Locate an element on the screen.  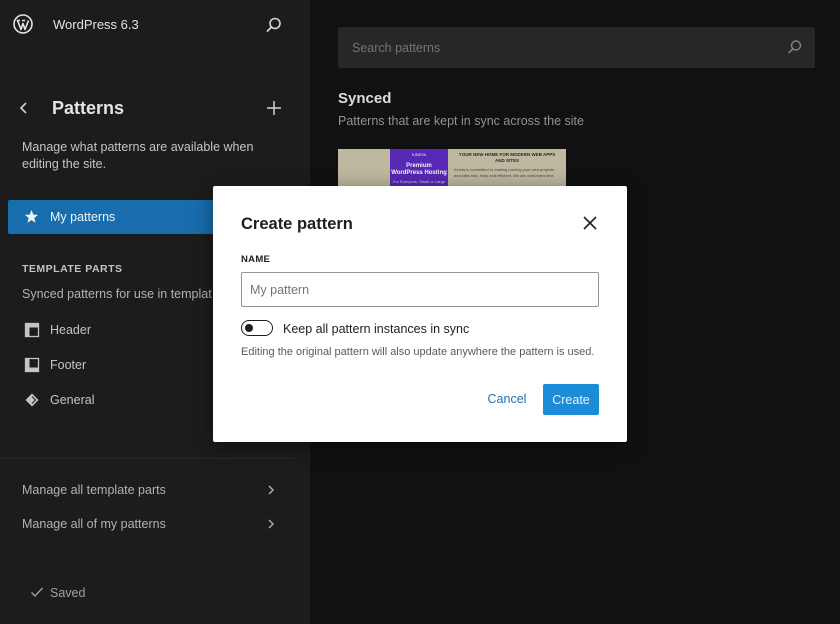
pattern-name-input is located at coordinates (420, 289).